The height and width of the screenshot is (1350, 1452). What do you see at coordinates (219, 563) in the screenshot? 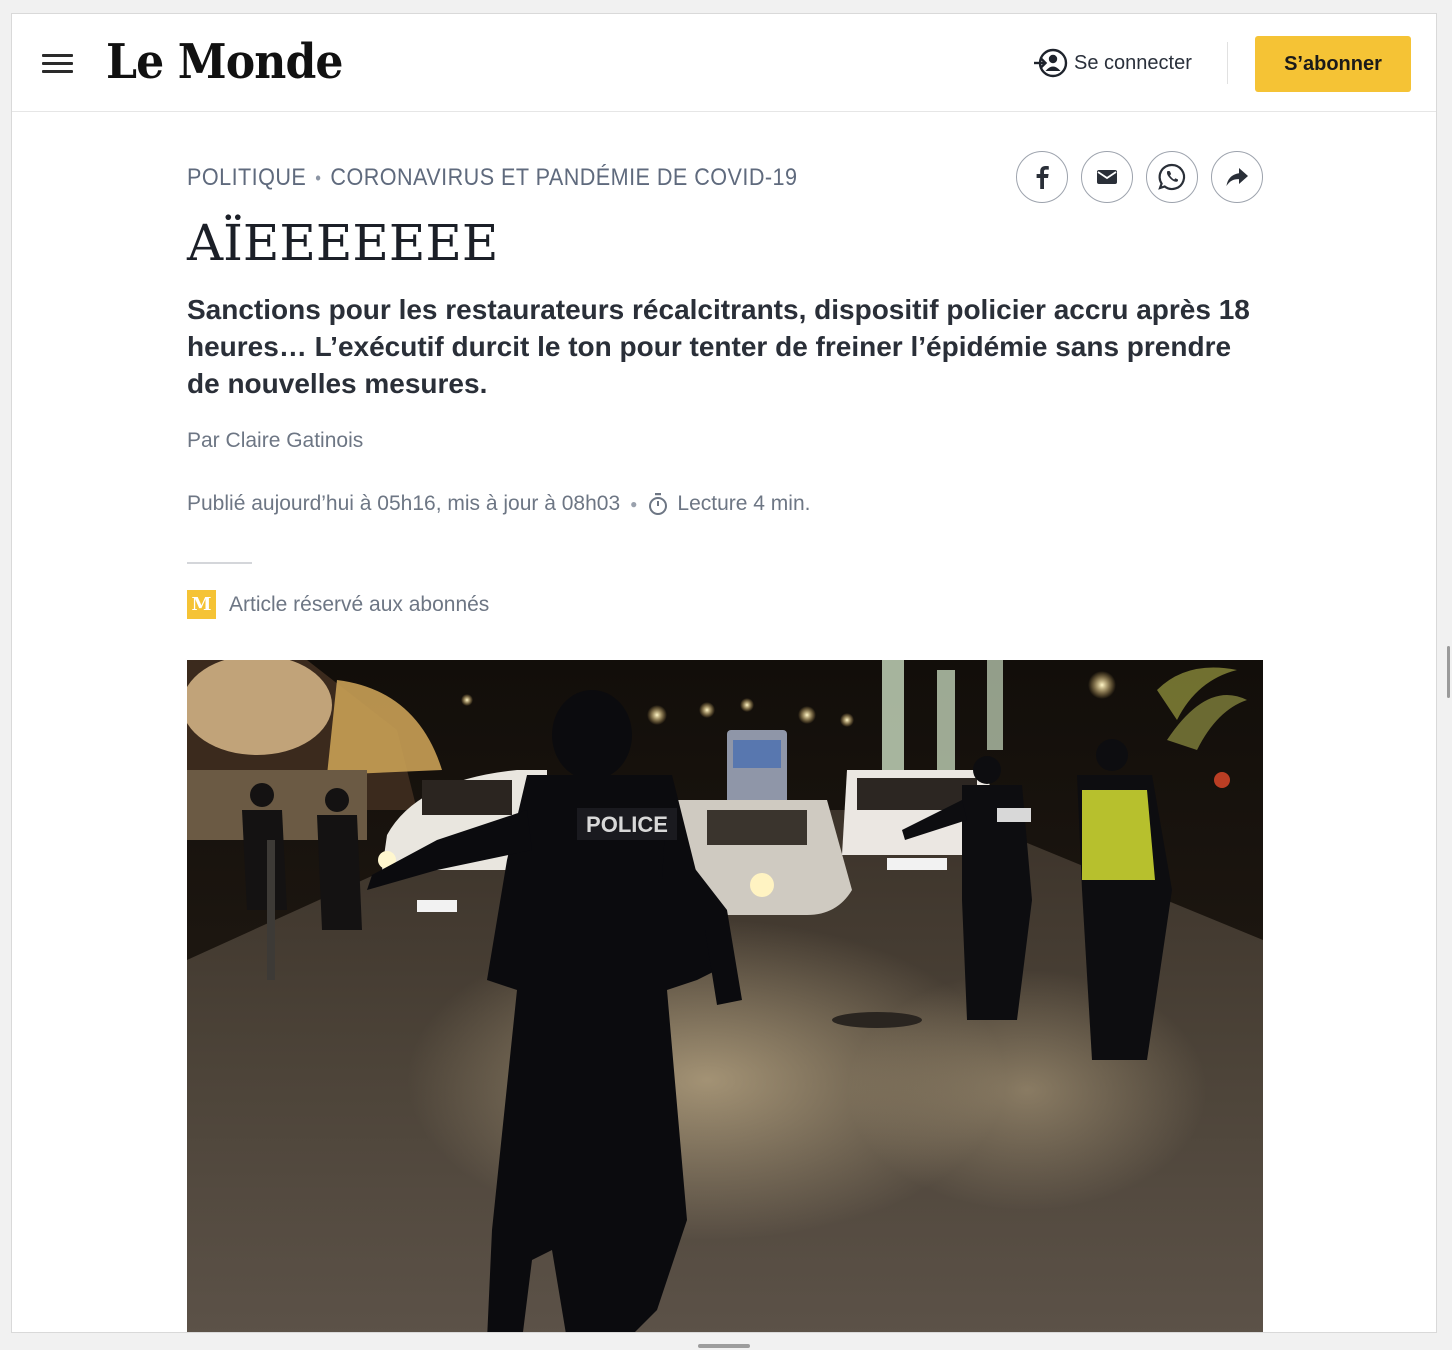
I see `meta-divider` at bounding box center [219, 563].